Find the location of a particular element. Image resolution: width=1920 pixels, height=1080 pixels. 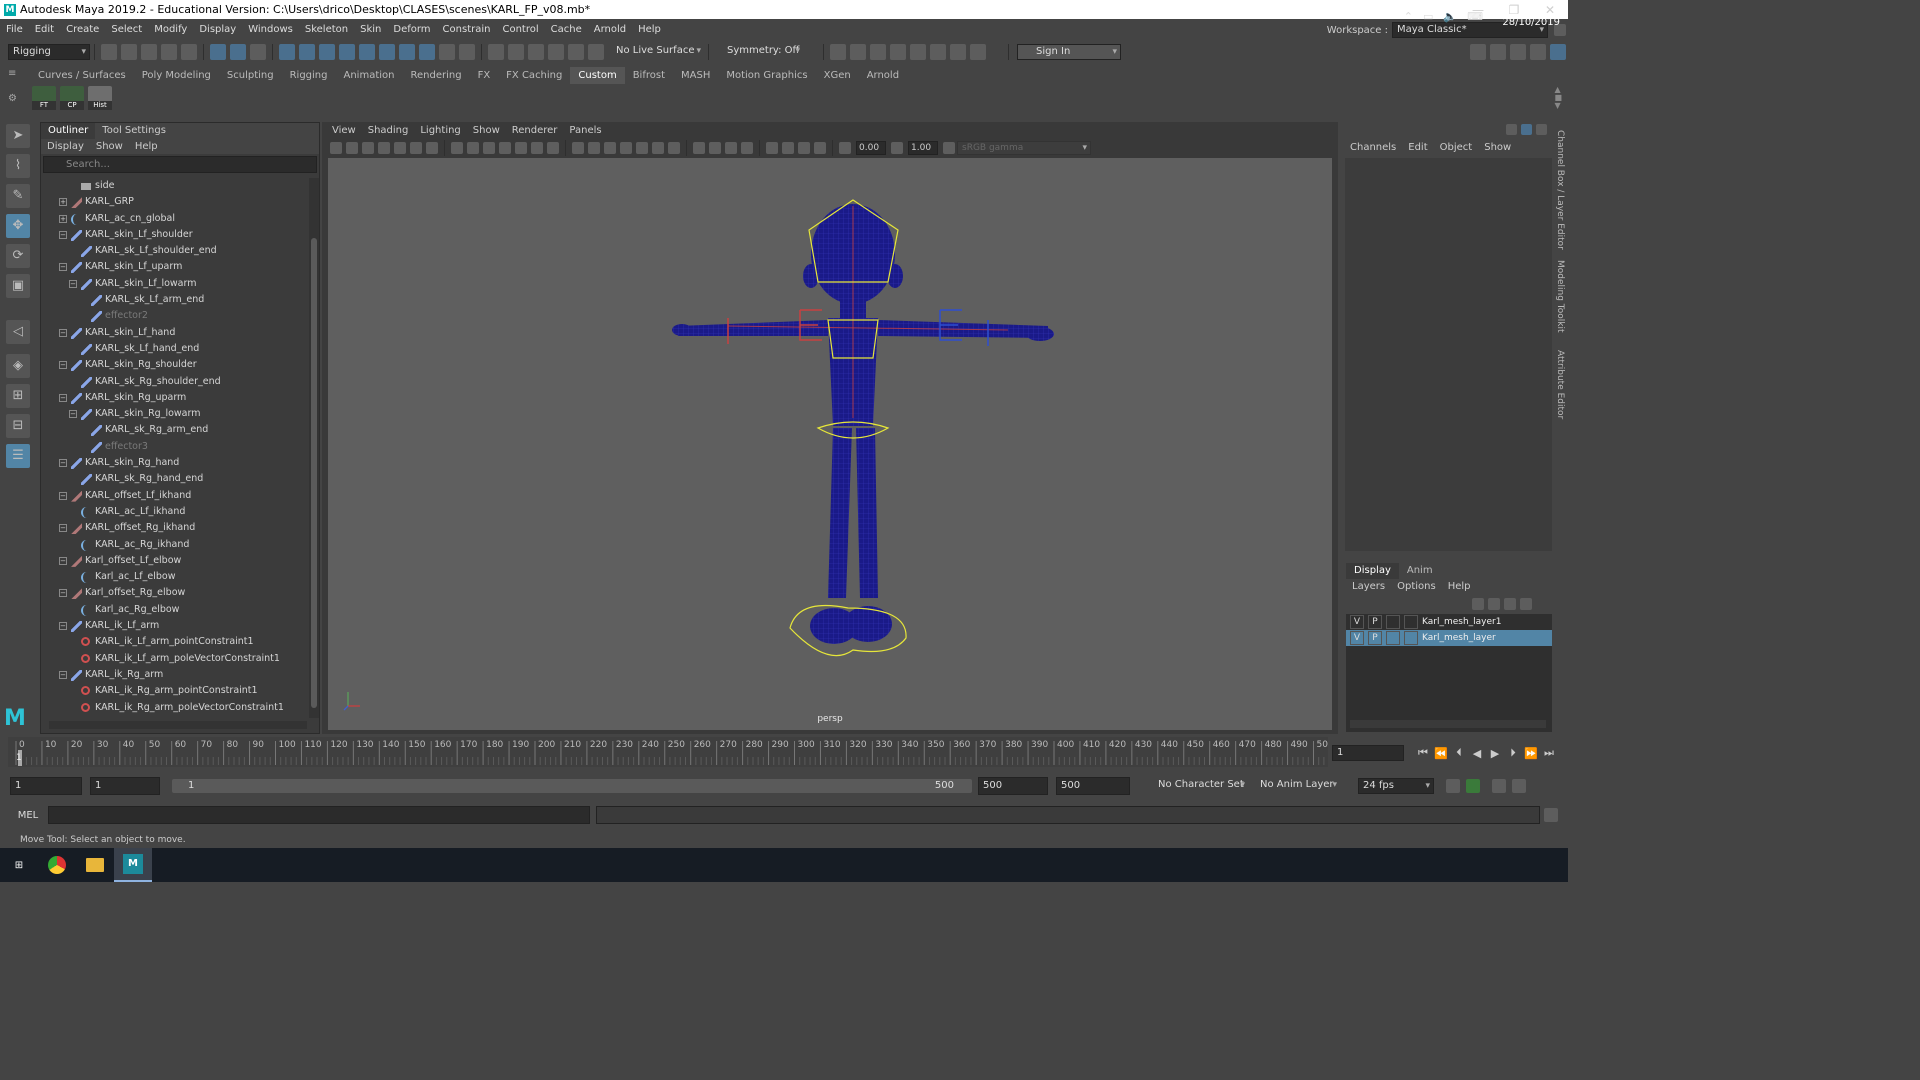

maya-taskbar-icon: M is located at coordinates (133, 865).